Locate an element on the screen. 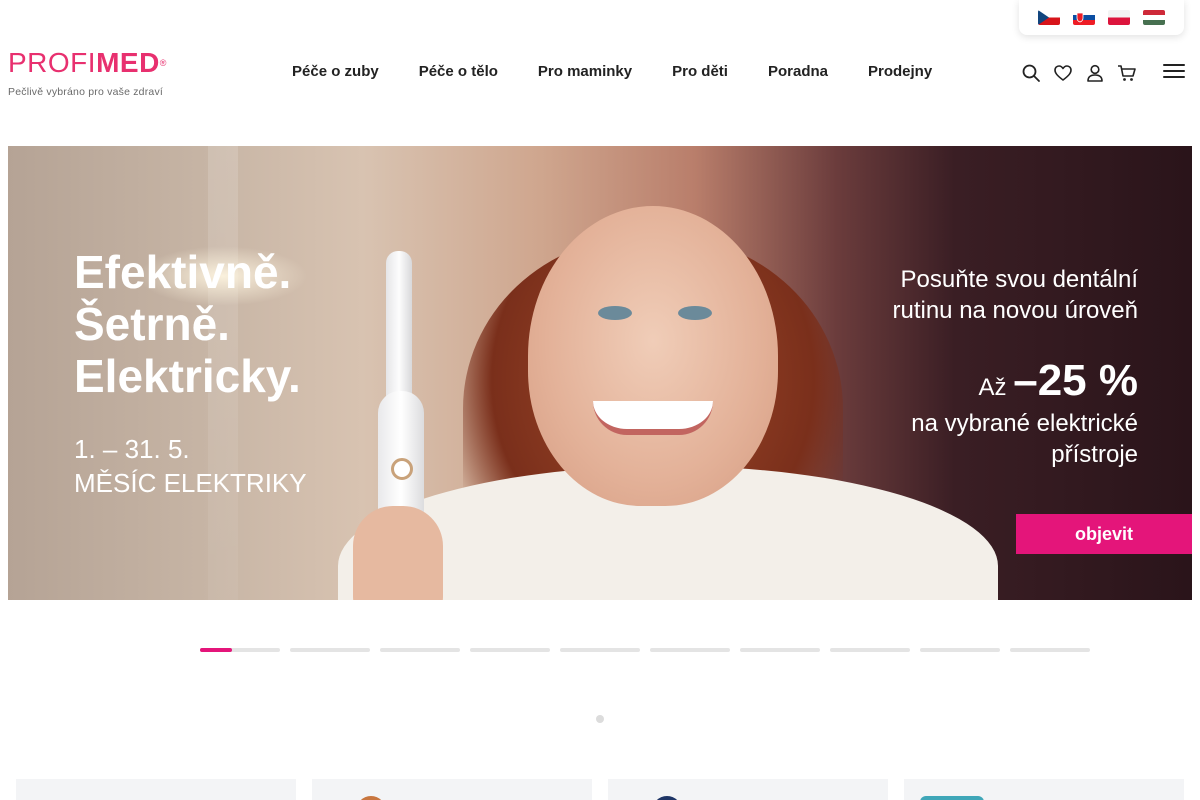 The width and height of the screenshot is (1200, 800). hu-flag-icon is located at coordinates (1154, 17).